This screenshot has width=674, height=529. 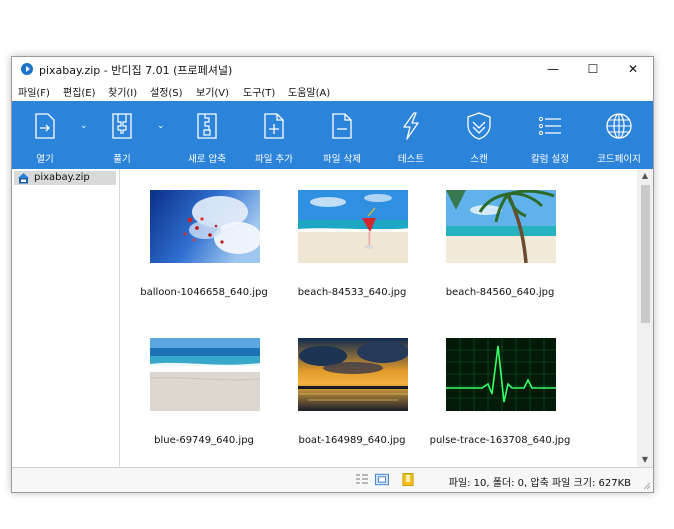 What do you see at coordinates (45, 126) in the screenshot?
I see `open-icon` at bounding box center [45, 126].